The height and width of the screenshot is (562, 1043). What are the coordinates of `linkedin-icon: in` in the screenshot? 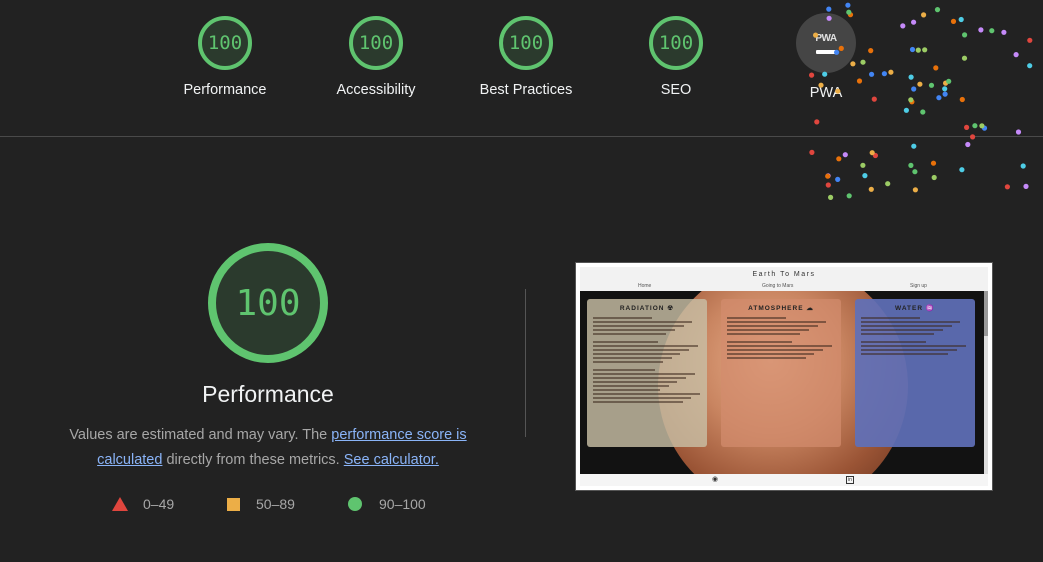 It's located at (850, 480).